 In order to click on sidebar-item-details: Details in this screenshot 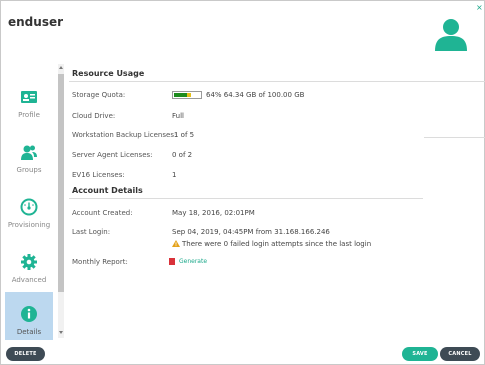, I will do `click(29, 316)`.